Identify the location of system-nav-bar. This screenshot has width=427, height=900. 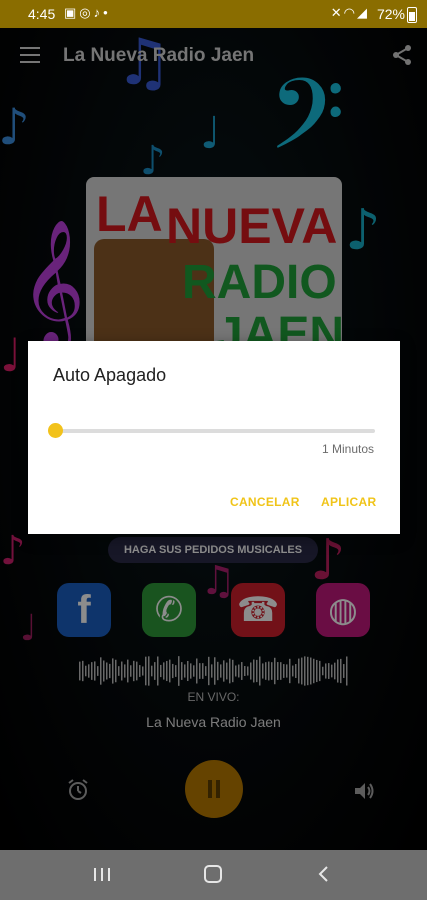
(213, 875).